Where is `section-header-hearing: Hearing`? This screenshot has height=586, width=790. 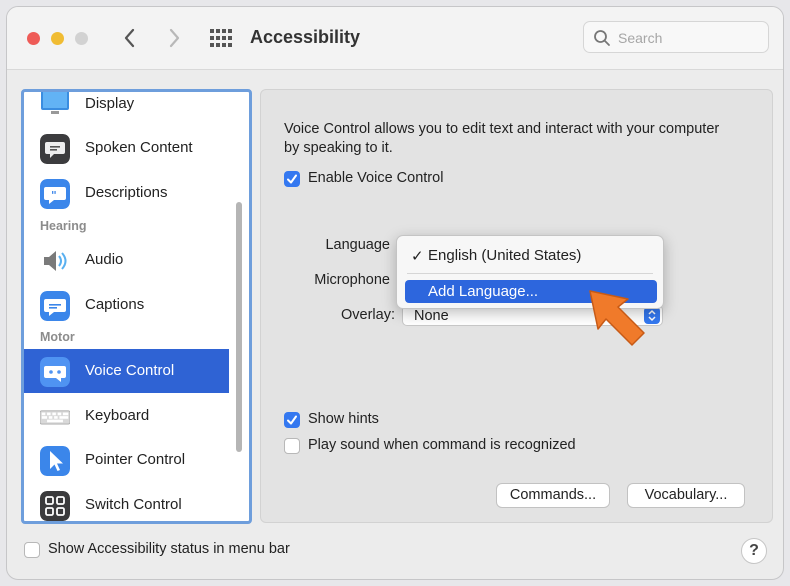
section-header-hearing: Hearing is located at coordinates (63, 226).